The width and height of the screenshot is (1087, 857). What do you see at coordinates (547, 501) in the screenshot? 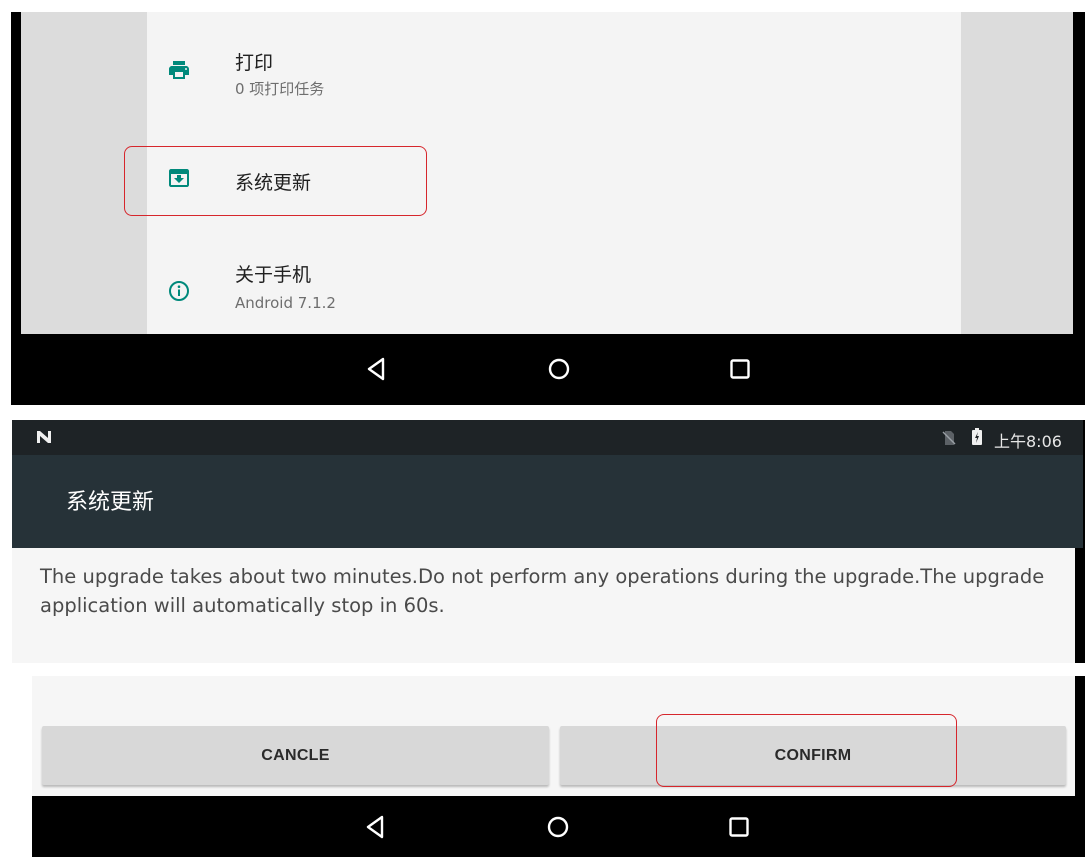
I see `dialog-header: 系统更新` at bounding box center [547, 501].